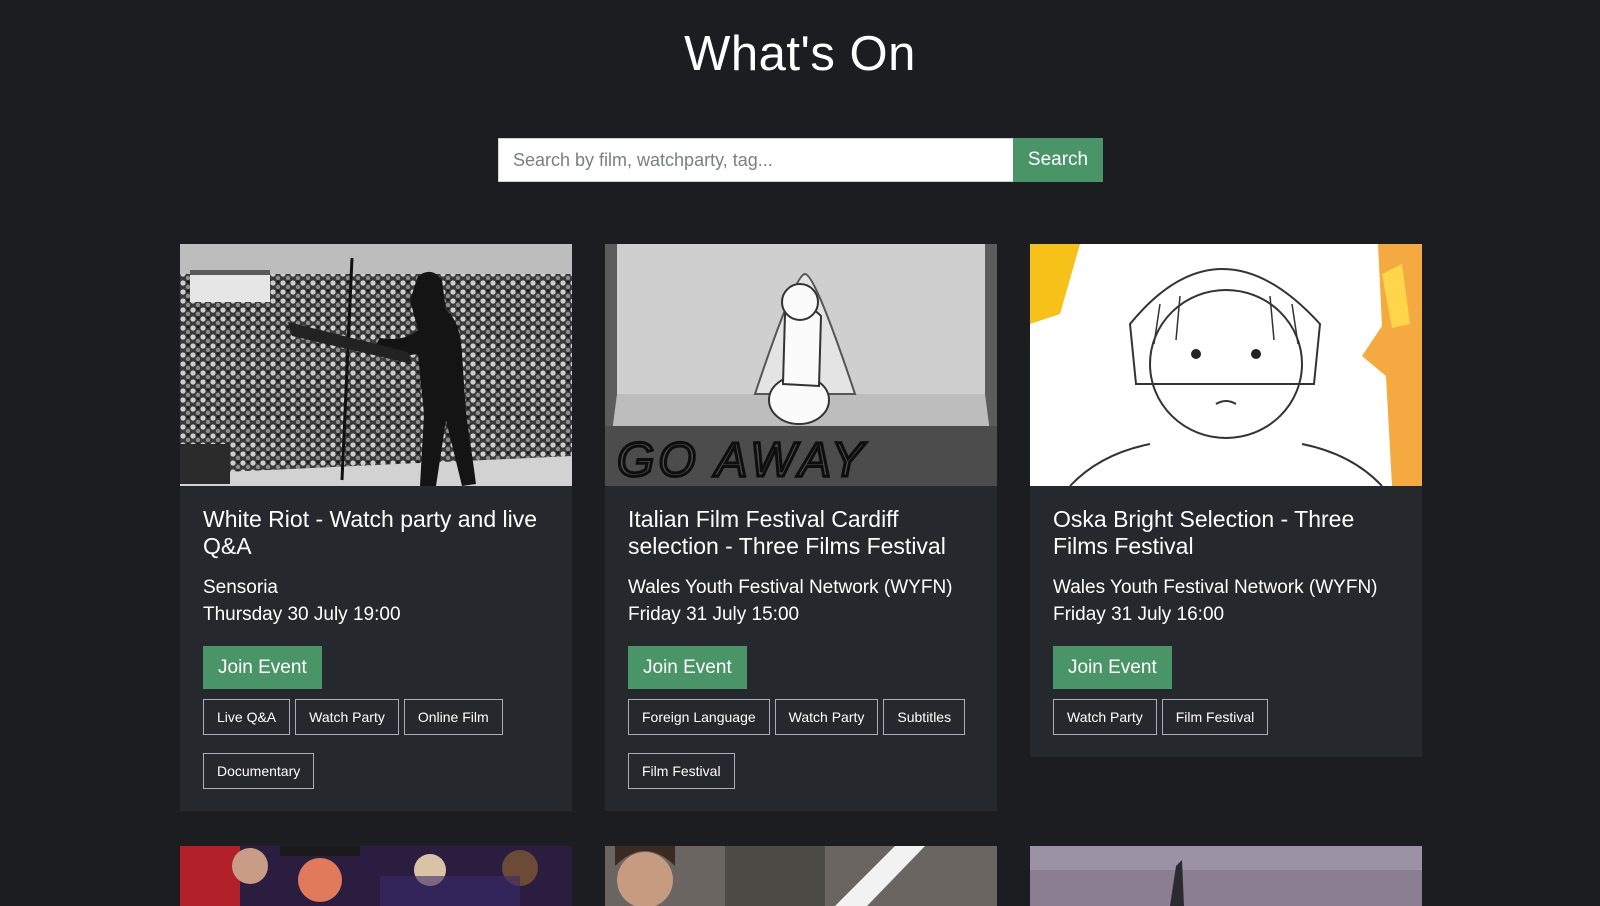 Image resolution: width=1600 pixels, height=906 pixels. What do you see at coordinates (302, 614) in the screenshot?
I see `event-datetime: Thursday 30 July 19:00` at bounding box center [302, 614].